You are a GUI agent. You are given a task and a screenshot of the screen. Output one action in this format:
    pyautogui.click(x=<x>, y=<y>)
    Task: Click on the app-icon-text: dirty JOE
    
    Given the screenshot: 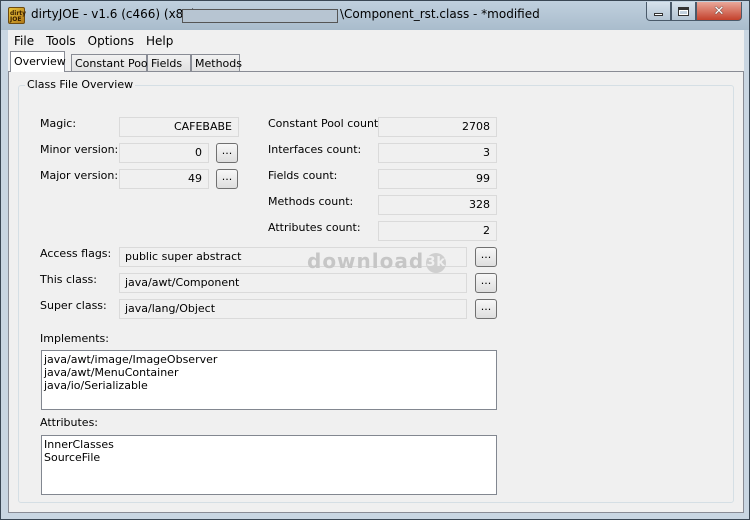 What is the action you would take?
    pyautogui.click(x=18, y=16)
    